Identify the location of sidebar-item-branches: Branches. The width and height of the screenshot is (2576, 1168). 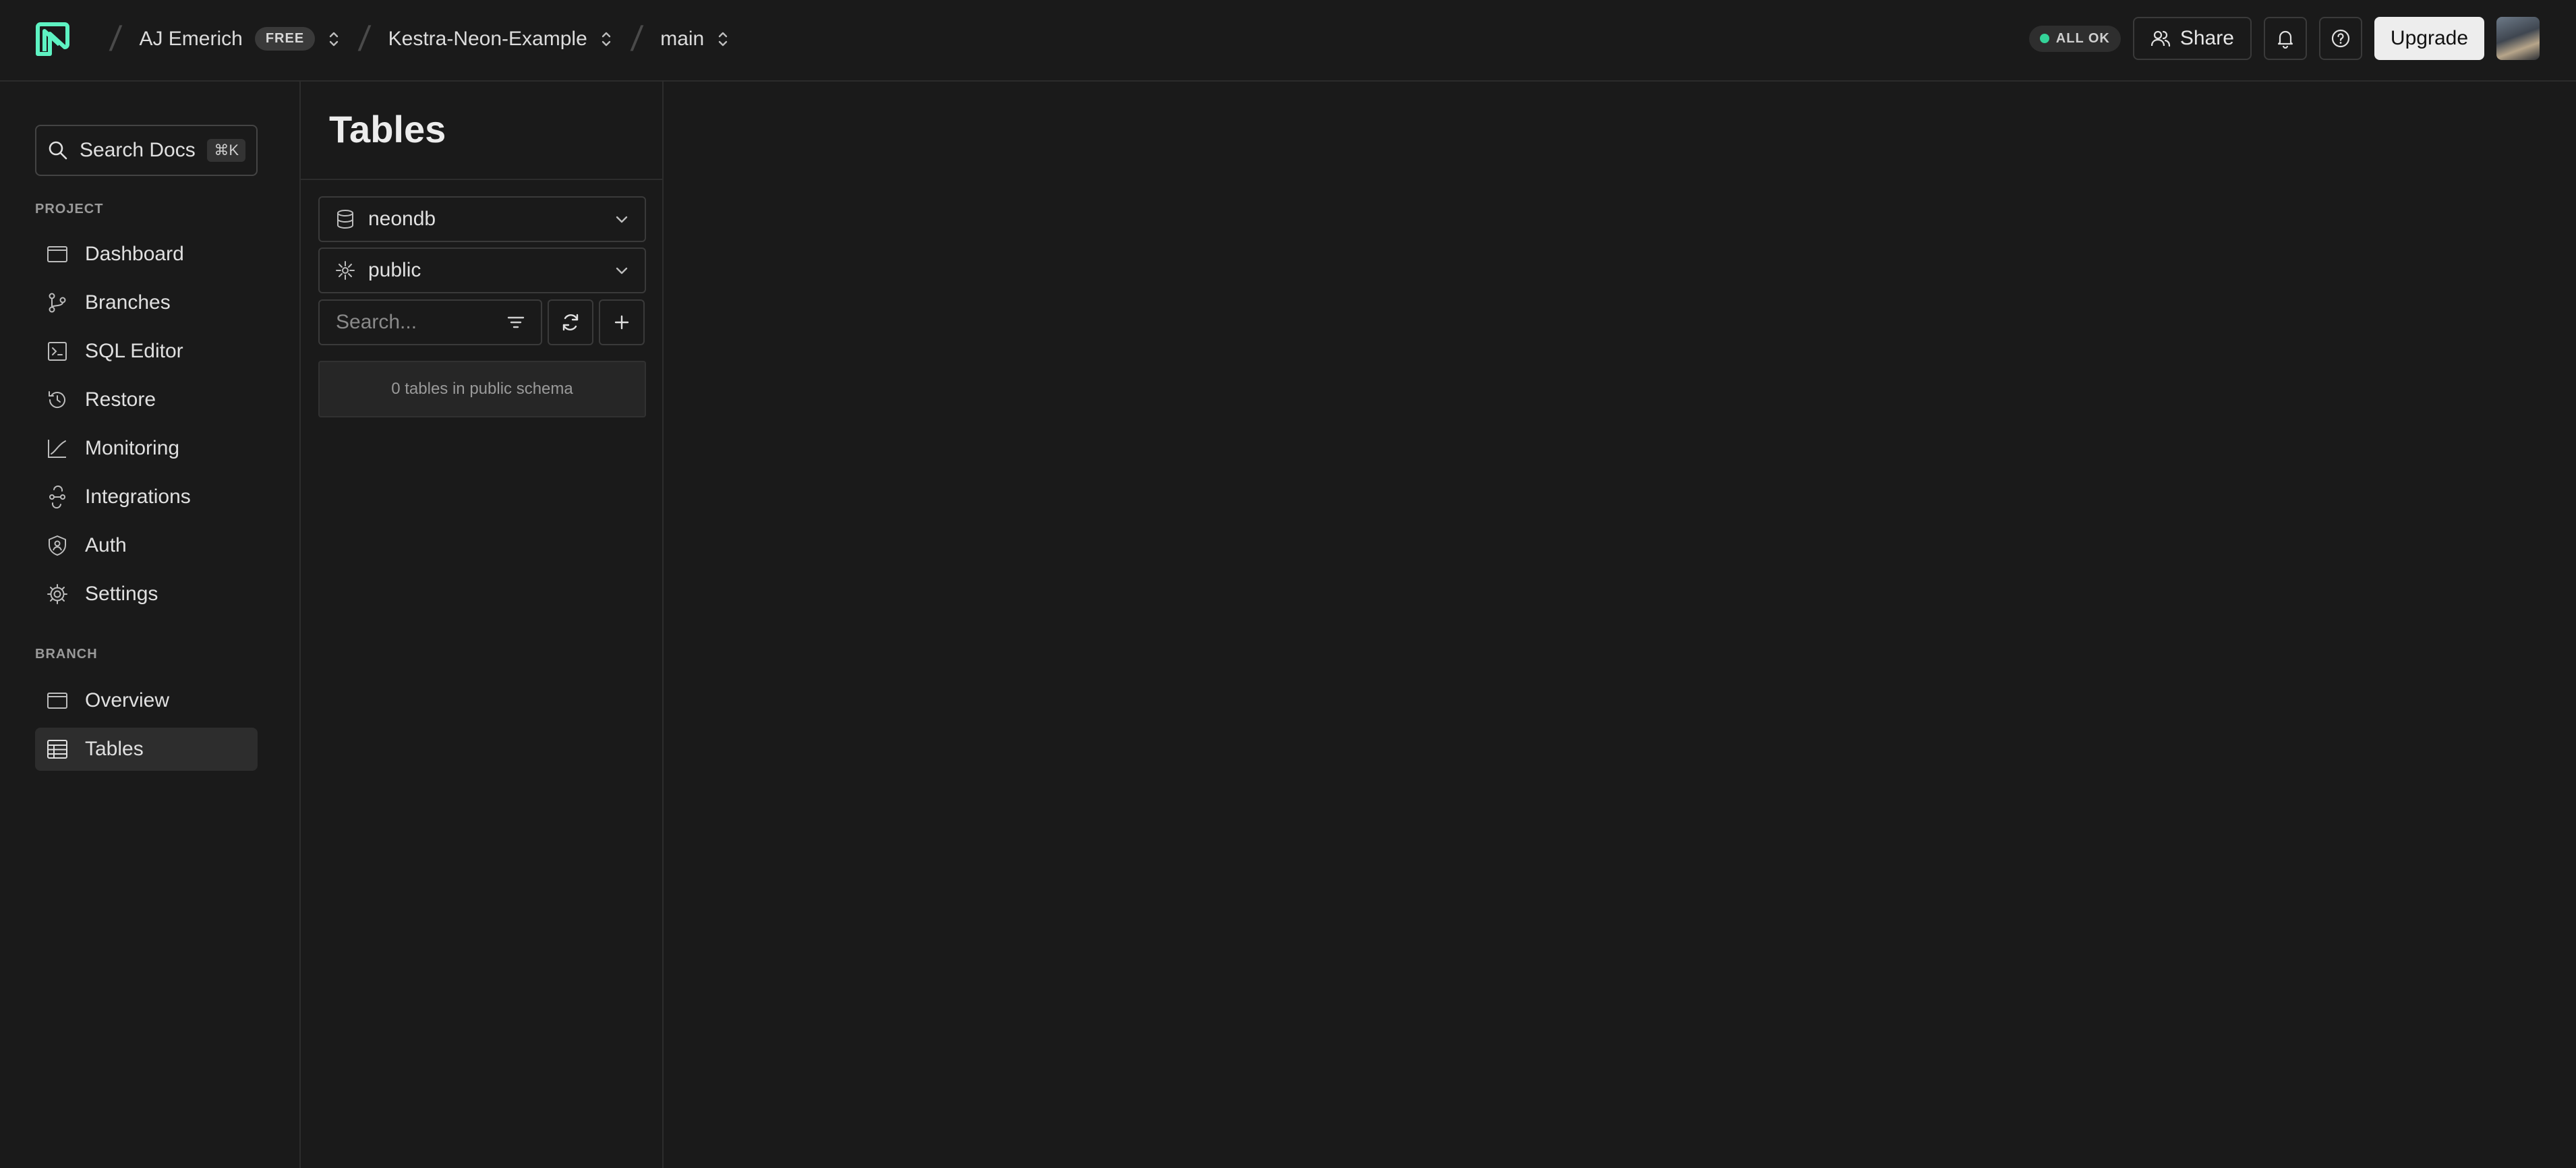
(147, 302).